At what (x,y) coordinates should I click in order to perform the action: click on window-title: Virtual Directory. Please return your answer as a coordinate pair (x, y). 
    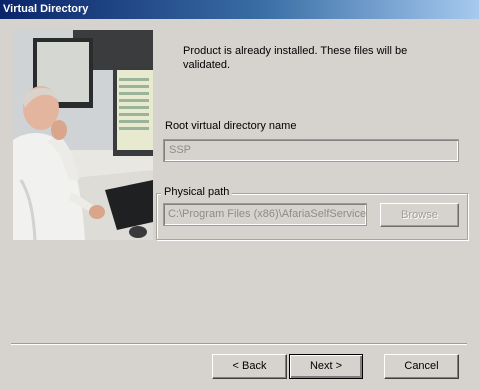
    Looking at the image, I should click on (239, 9).